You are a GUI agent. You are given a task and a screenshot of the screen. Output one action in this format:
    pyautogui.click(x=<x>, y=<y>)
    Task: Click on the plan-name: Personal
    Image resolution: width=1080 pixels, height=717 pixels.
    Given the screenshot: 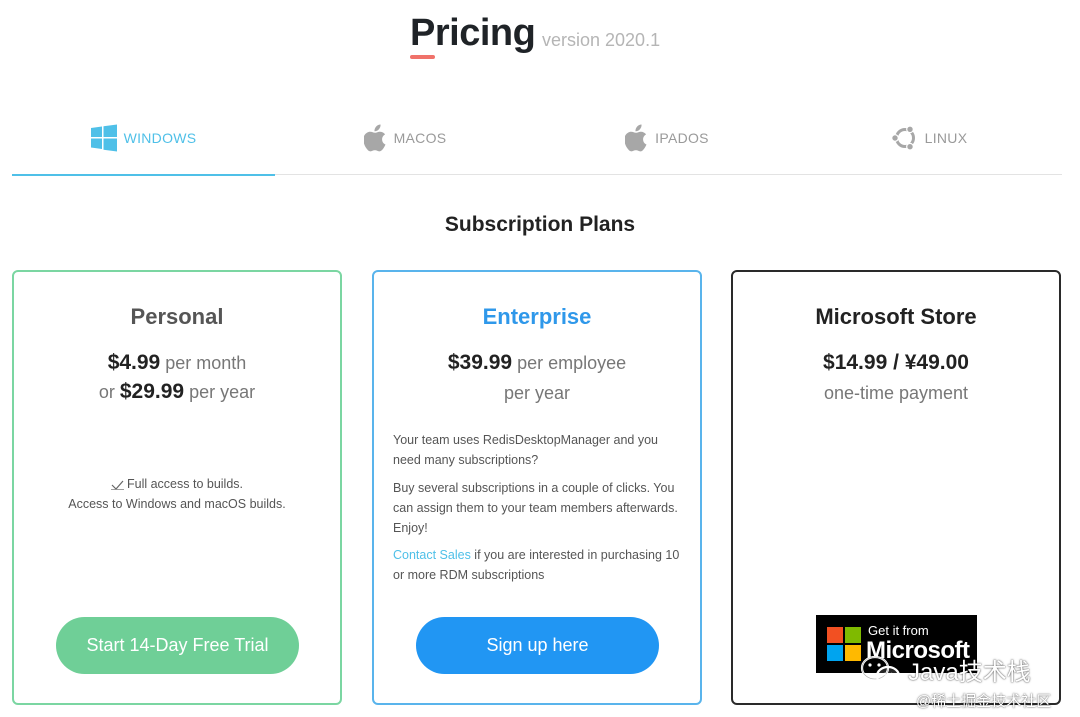 What is the action you would take?
    pyautogui.click(x=177, y=316)
    